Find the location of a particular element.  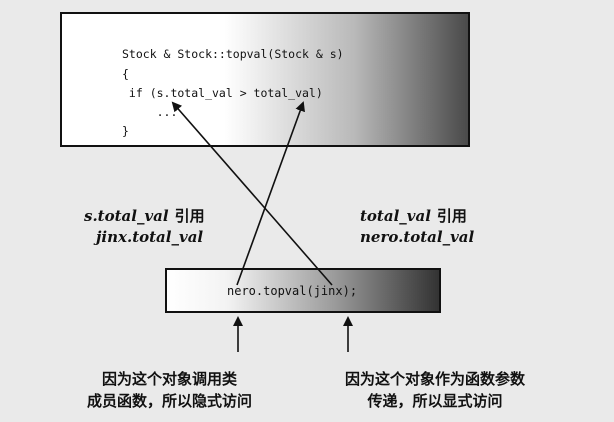

arrow-nero-to-total-val is located at coordinates (270, 193).